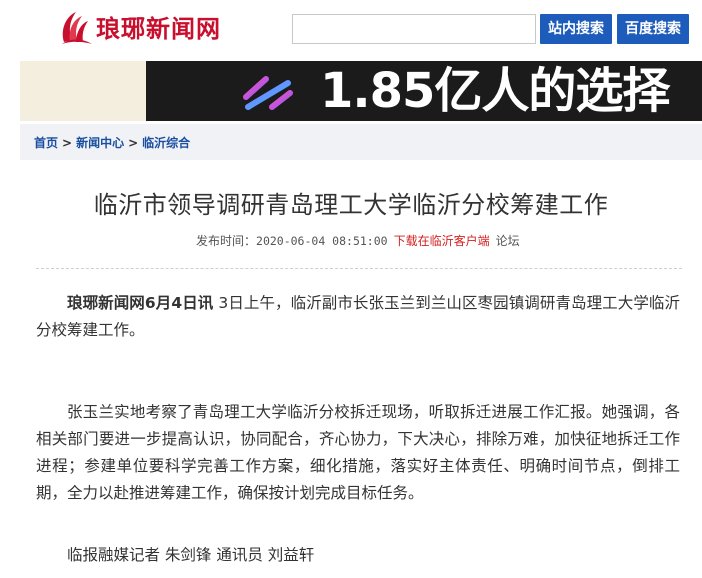 Image resolution: width=702 pixels, height=578 pixels. What do you see at coordinates (46, 143) in the screenshot?
I see `breadcrumb-home: 首页` at bounding box center [46, 143].